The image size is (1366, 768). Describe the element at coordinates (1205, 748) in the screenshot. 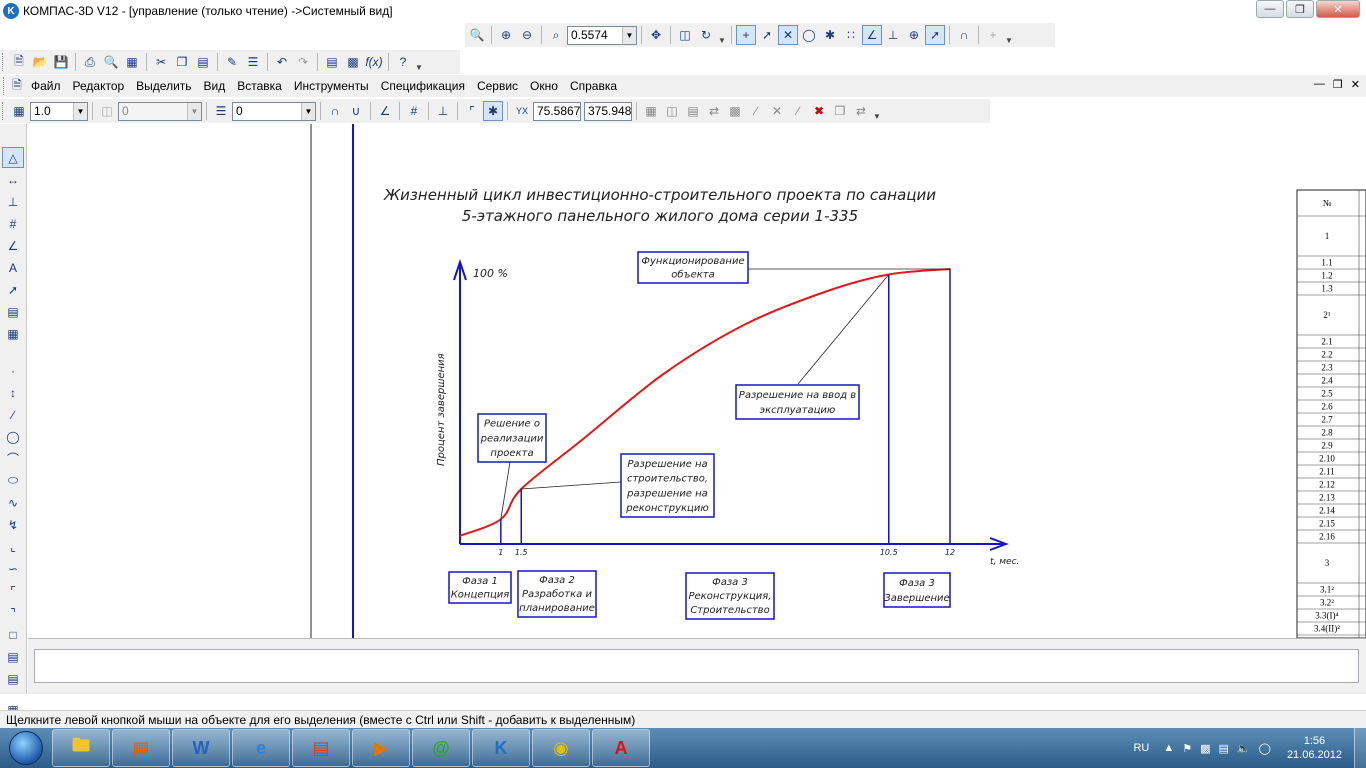

I see `security-icon: ▩` at that location.